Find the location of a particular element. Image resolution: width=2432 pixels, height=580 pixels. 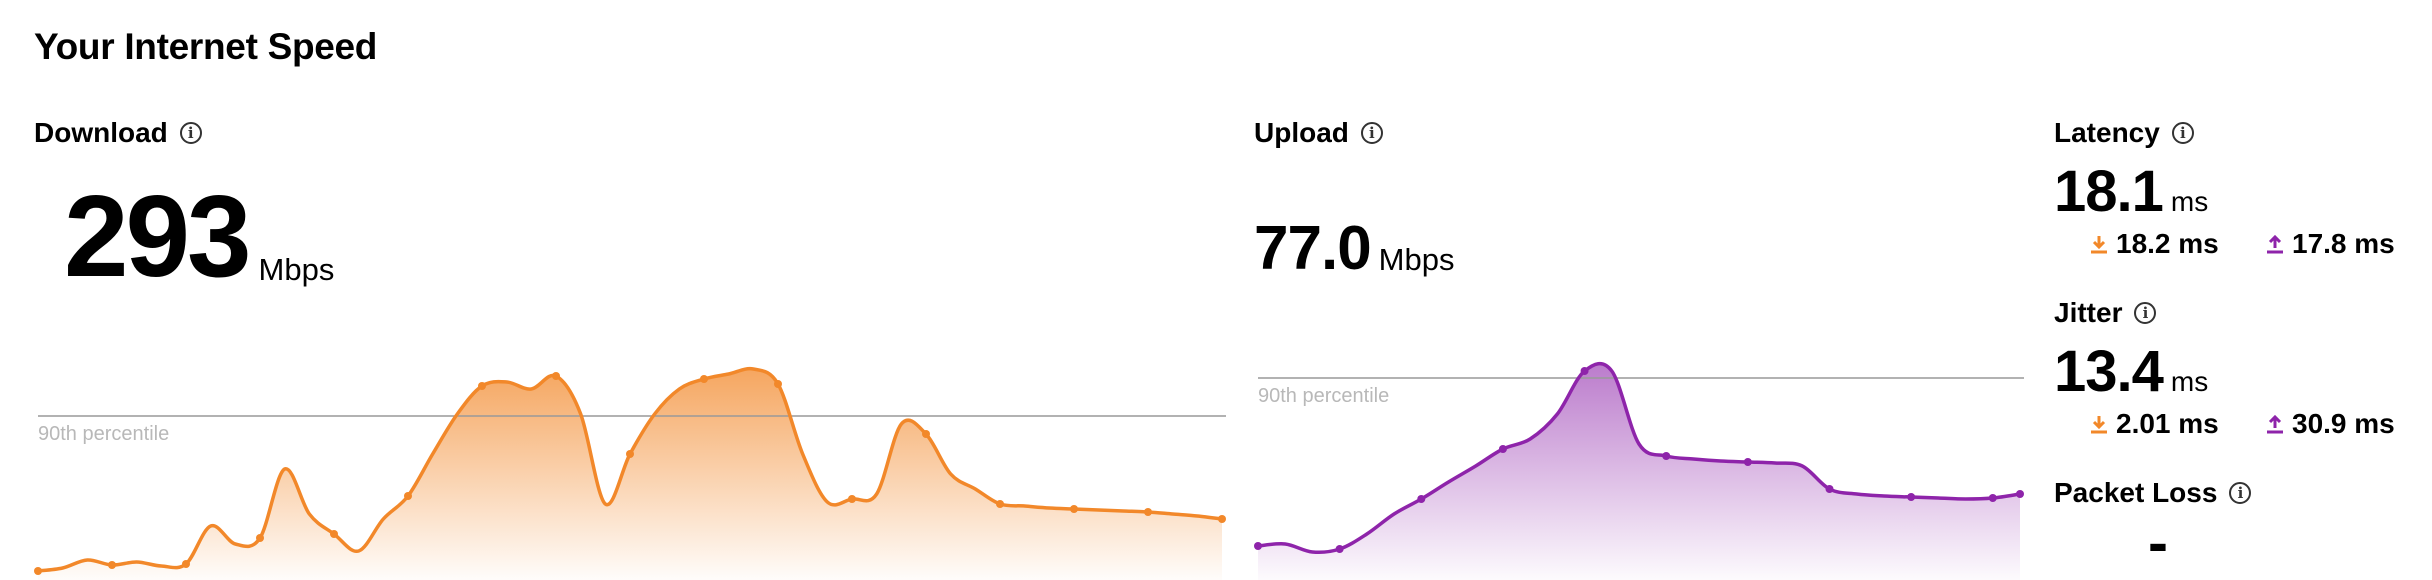

jitter-value-group: 13.4 ms is located at coordinates (2131, 371).